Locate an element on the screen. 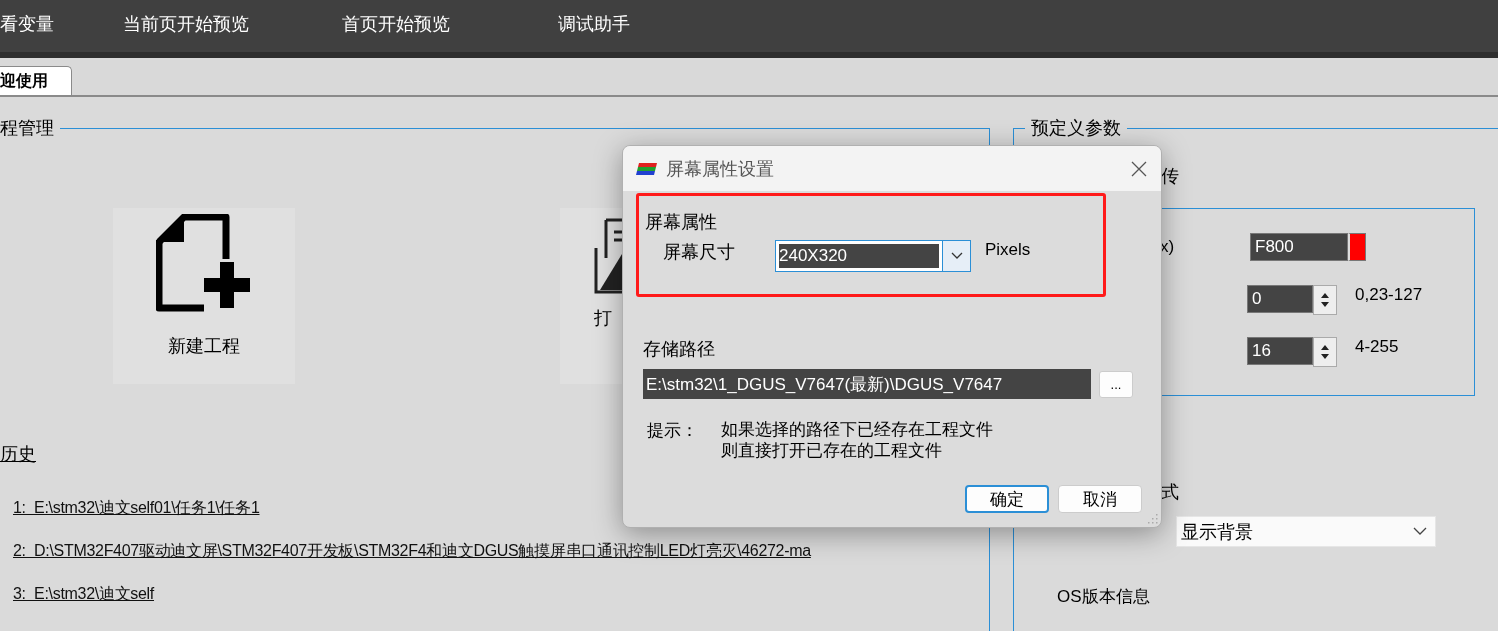  field-label: OS版本信息 is located at coordinates (1103, 597).